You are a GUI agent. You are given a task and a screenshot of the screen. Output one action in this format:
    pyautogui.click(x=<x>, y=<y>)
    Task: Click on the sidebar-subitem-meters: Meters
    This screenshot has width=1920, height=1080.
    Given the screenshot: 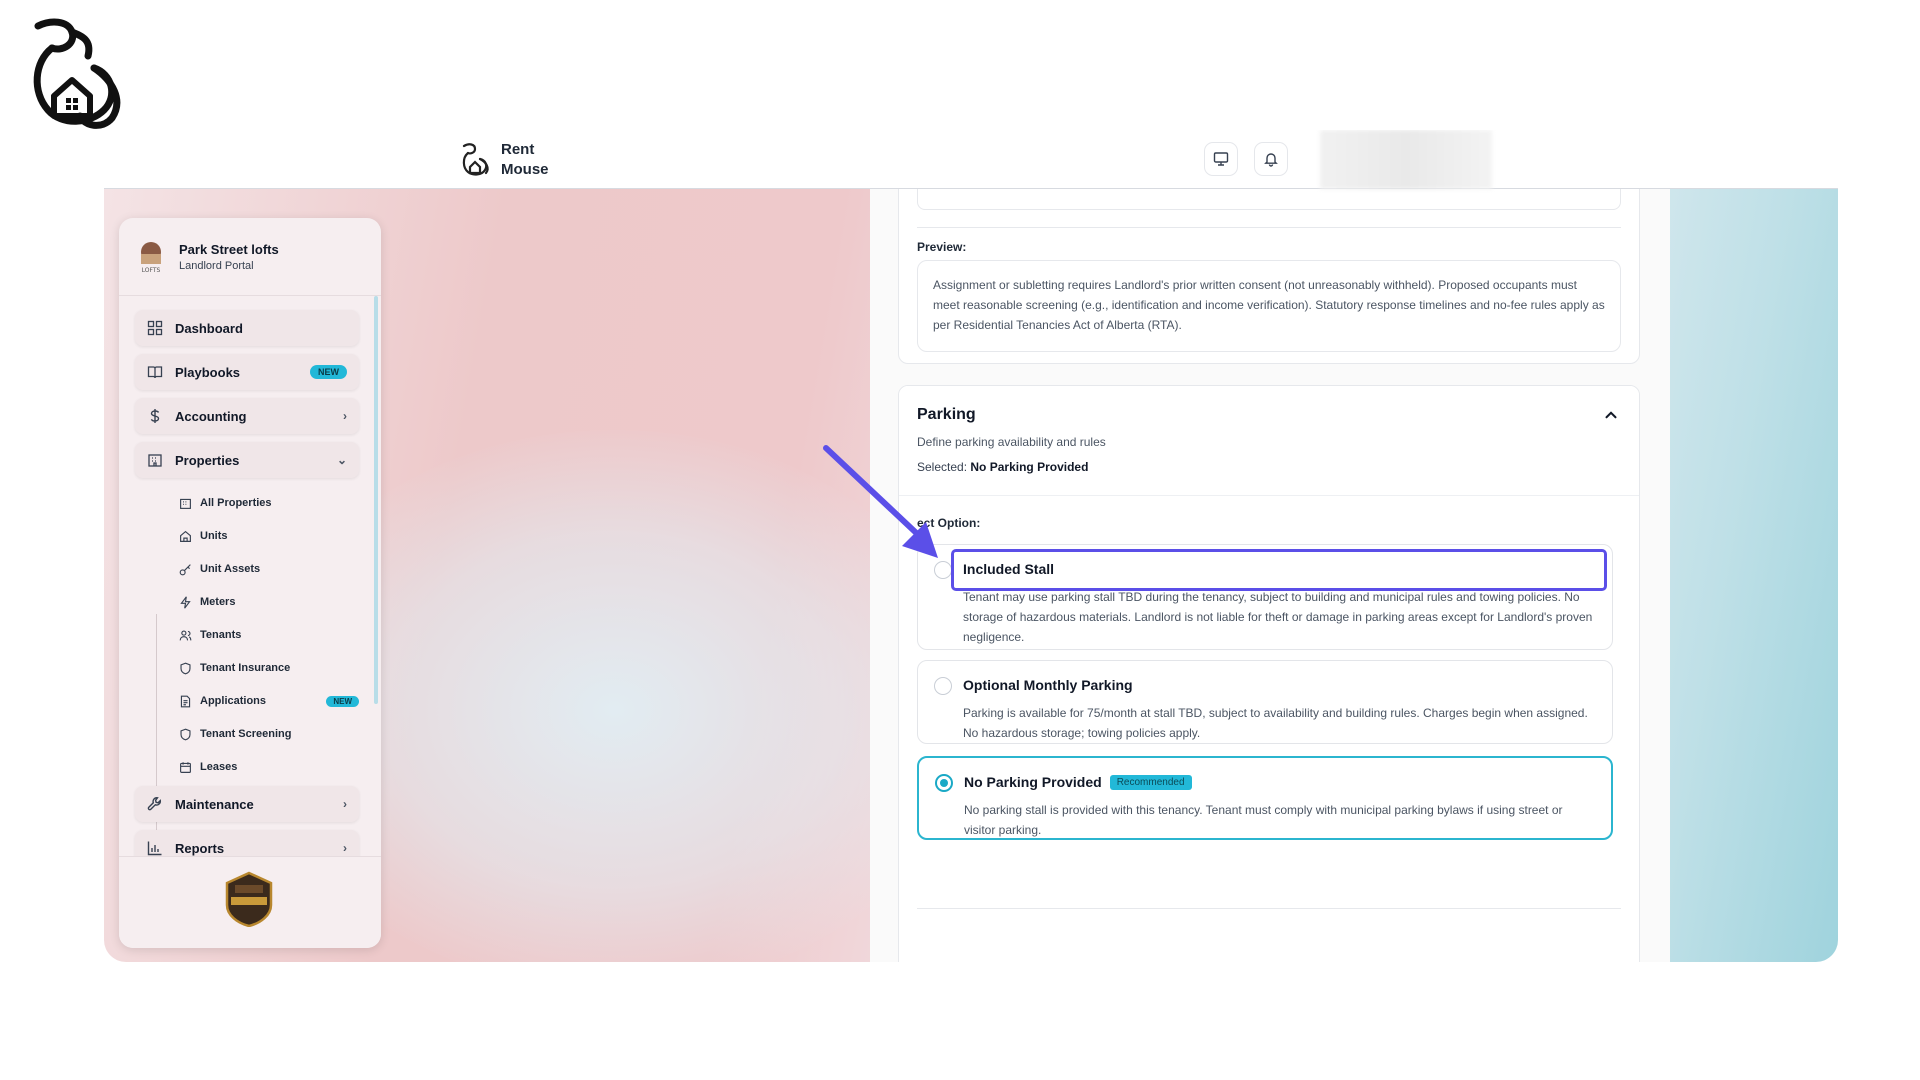 What is the action you would take?
    pyautogui.click(x=269, y=602)
    